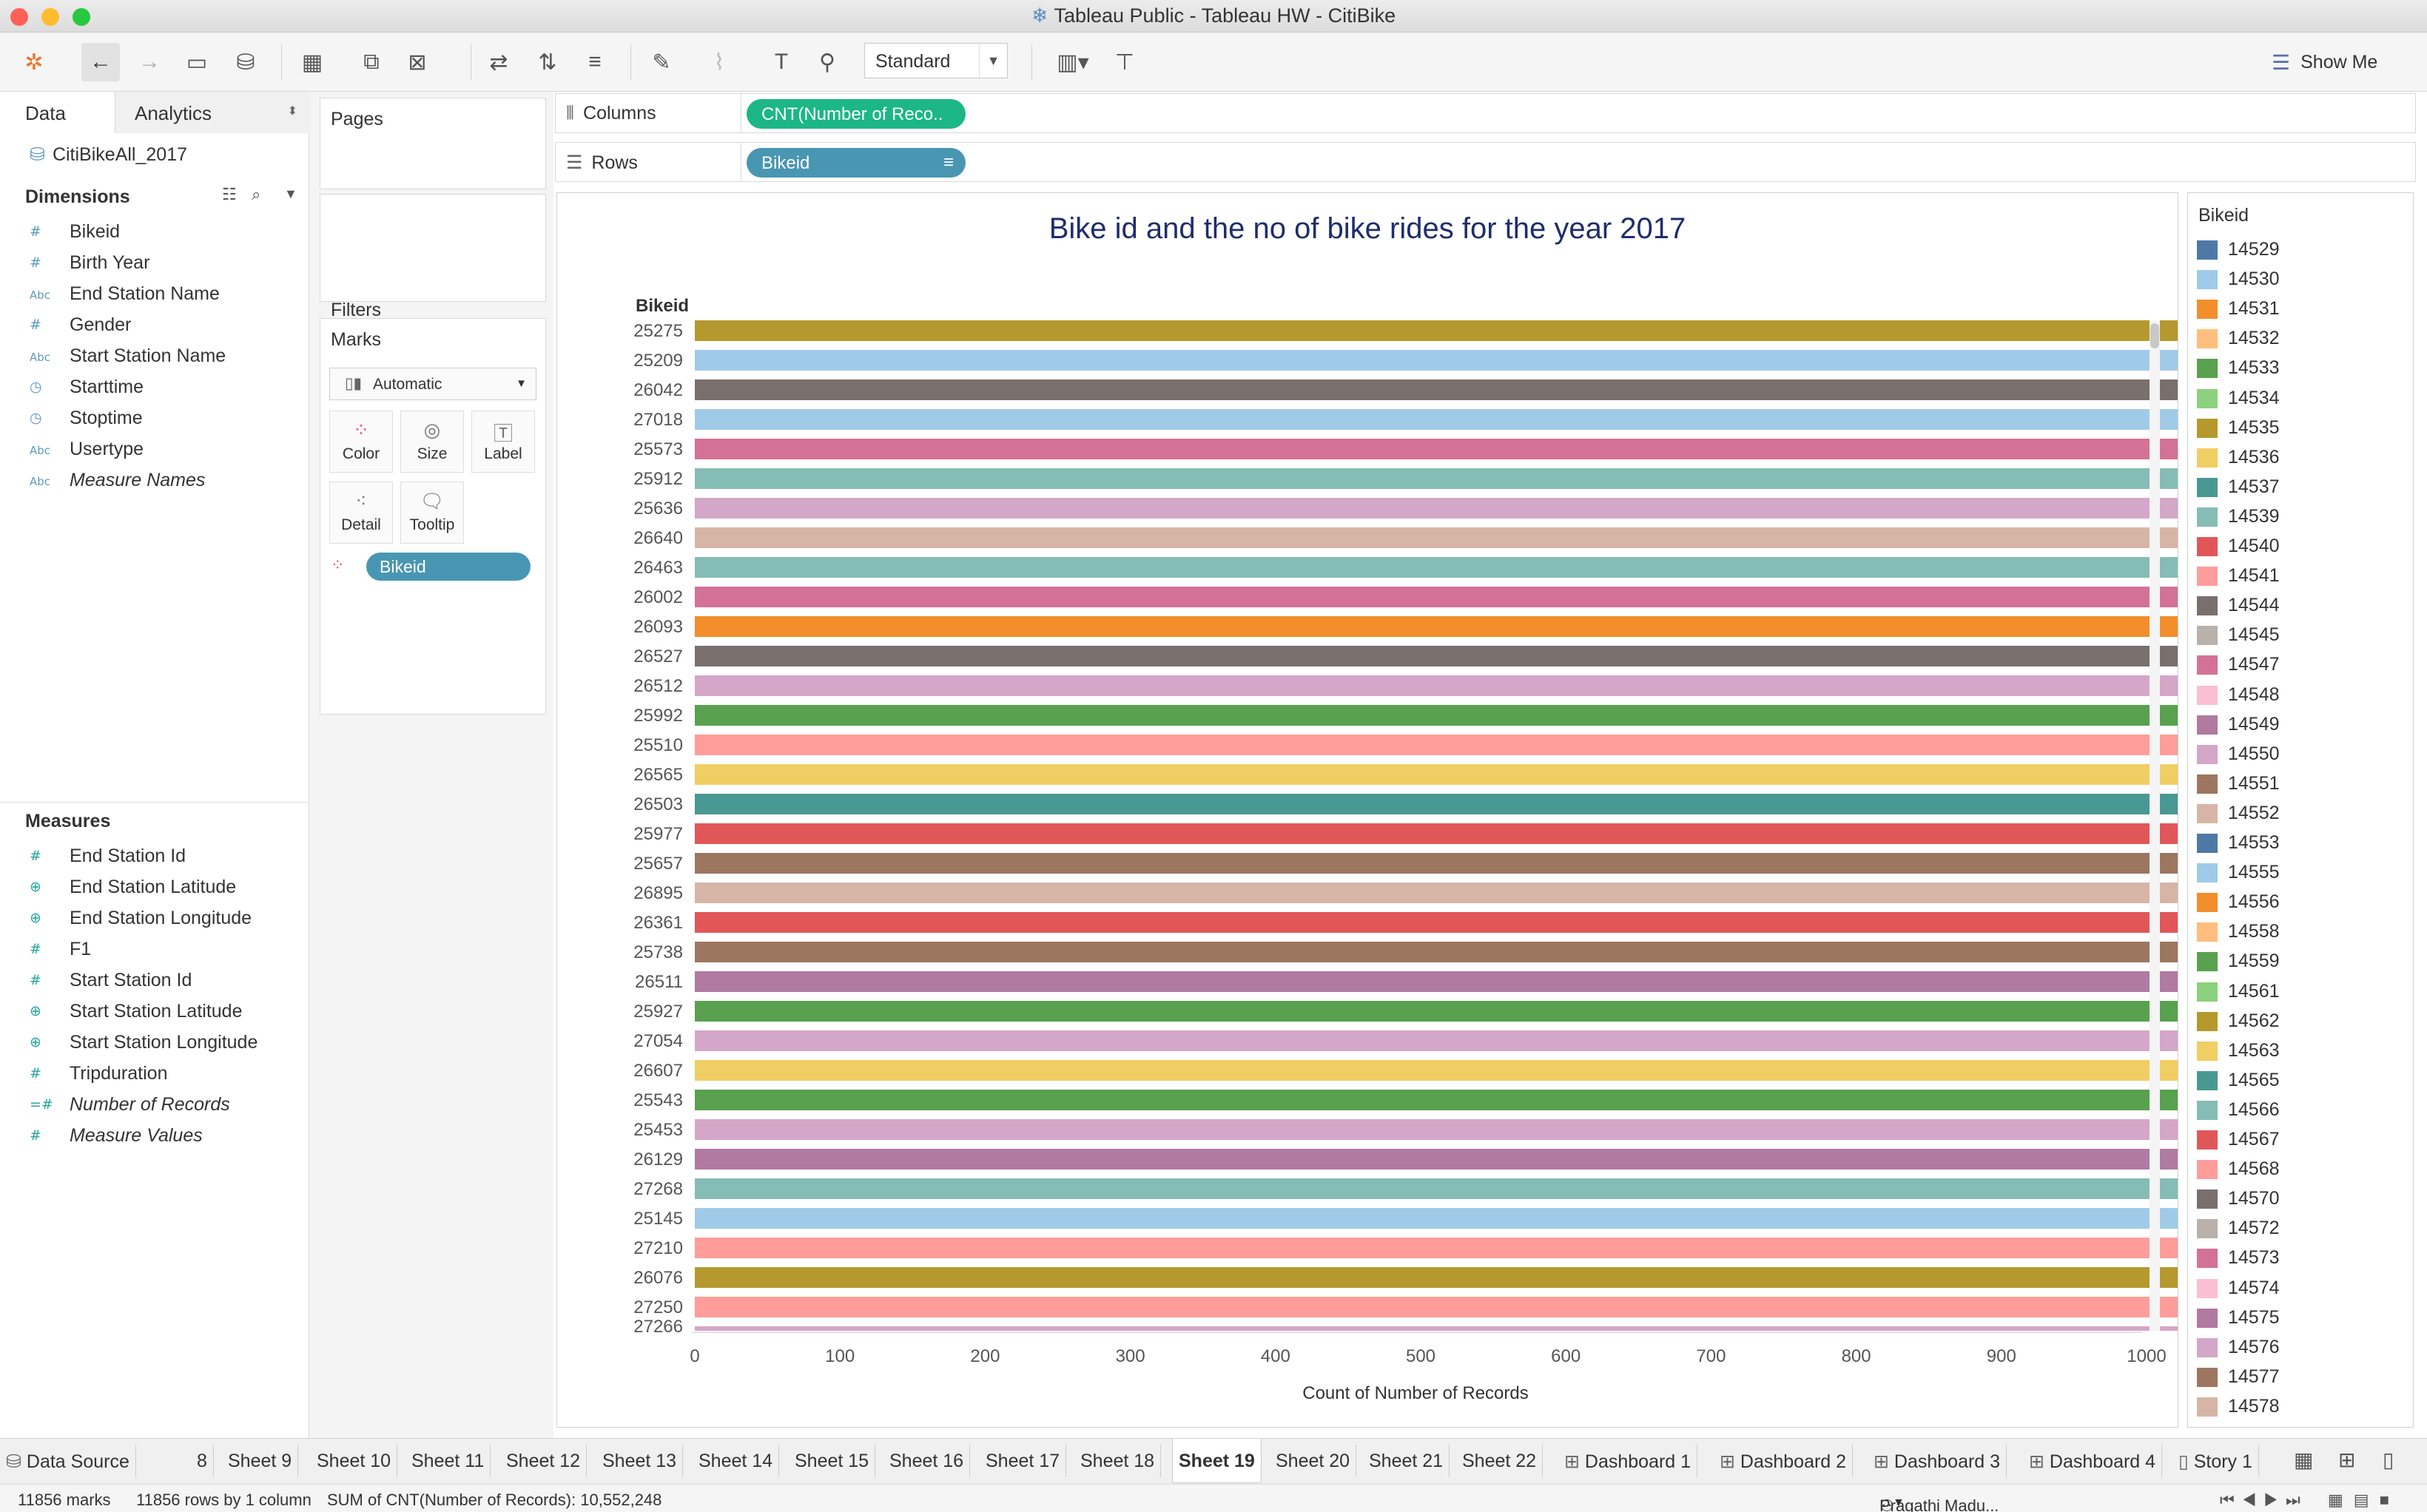 This screenshot has width=2427, height=1512. What do you see at coordinates (155, 855) in the screenshot?
I see `measure-end-station-id: # End Station Id` at bounding box center [155, 855].